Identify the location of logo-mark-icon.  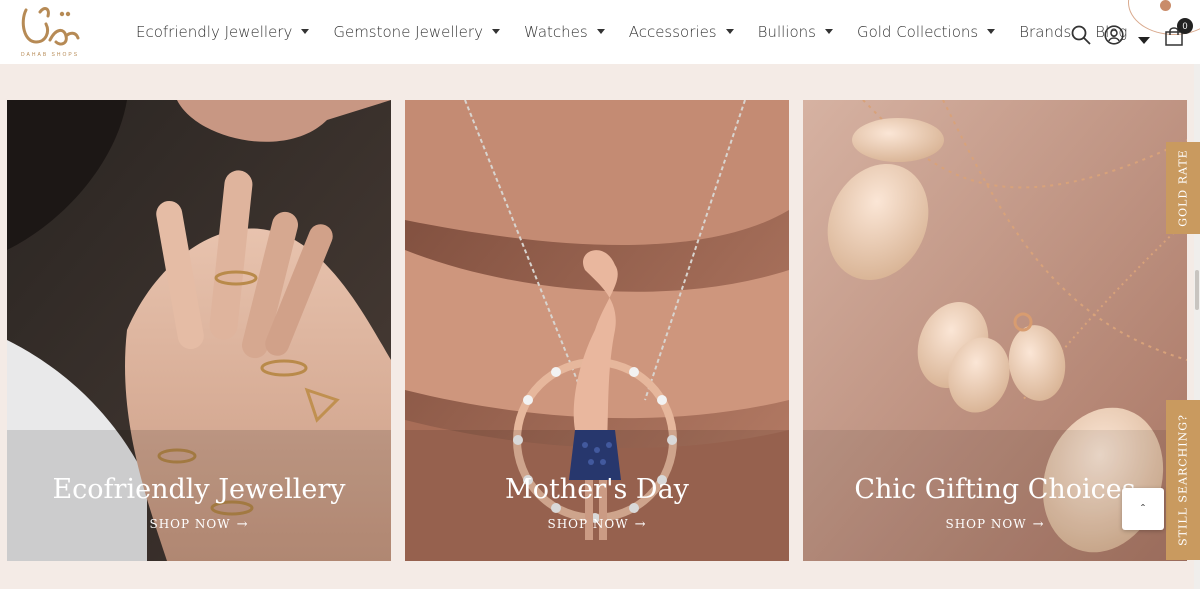
(50, 26).